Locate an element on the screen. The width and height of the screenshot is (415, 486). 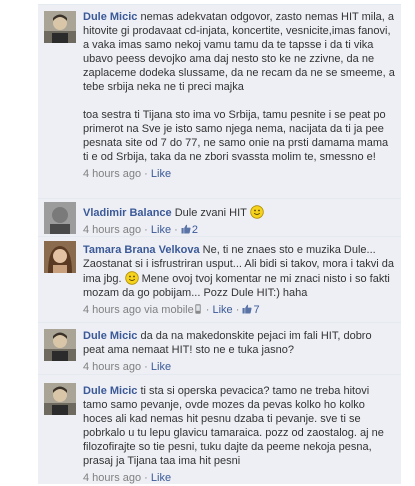
likes-count-link: 7 is located at coordinates (251, 310).